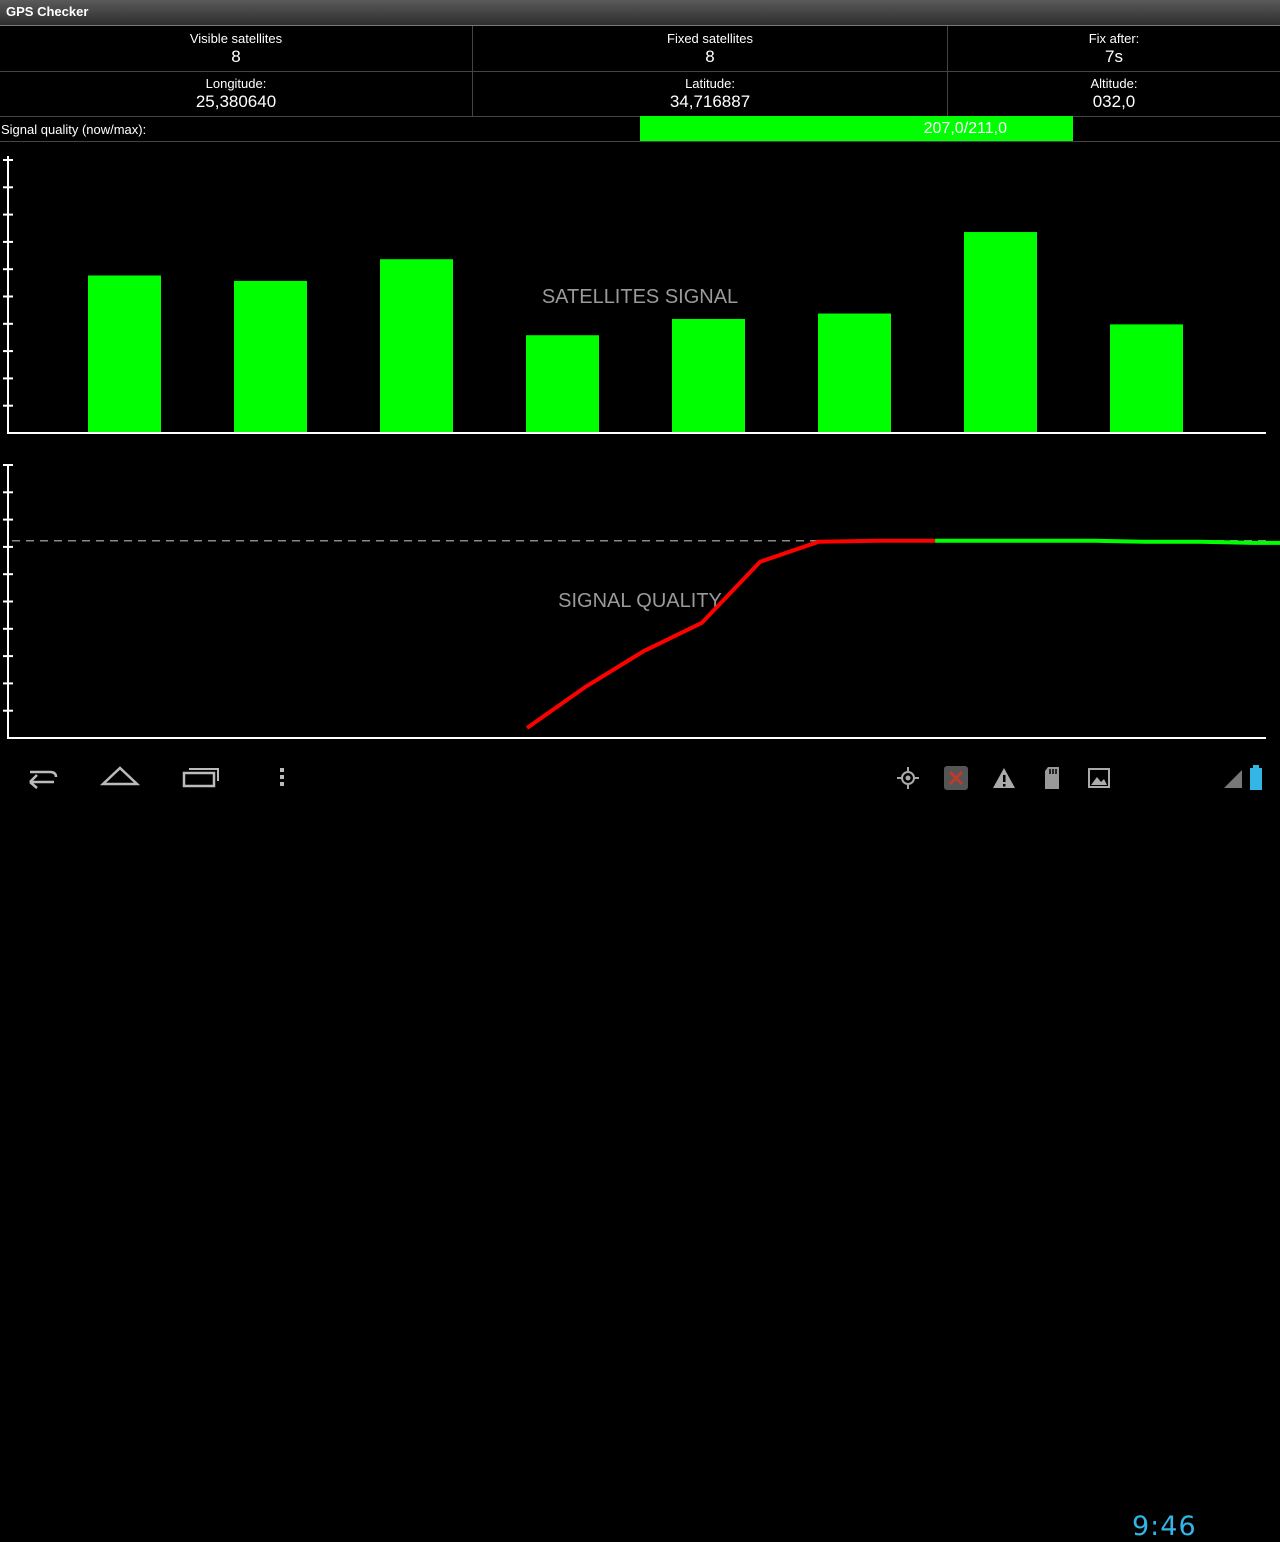 Image resolution: width=1280 pixels, height=1542 pixels. I want to click on fix-after-cell: Fix after: 7s, so click(1114, 48).